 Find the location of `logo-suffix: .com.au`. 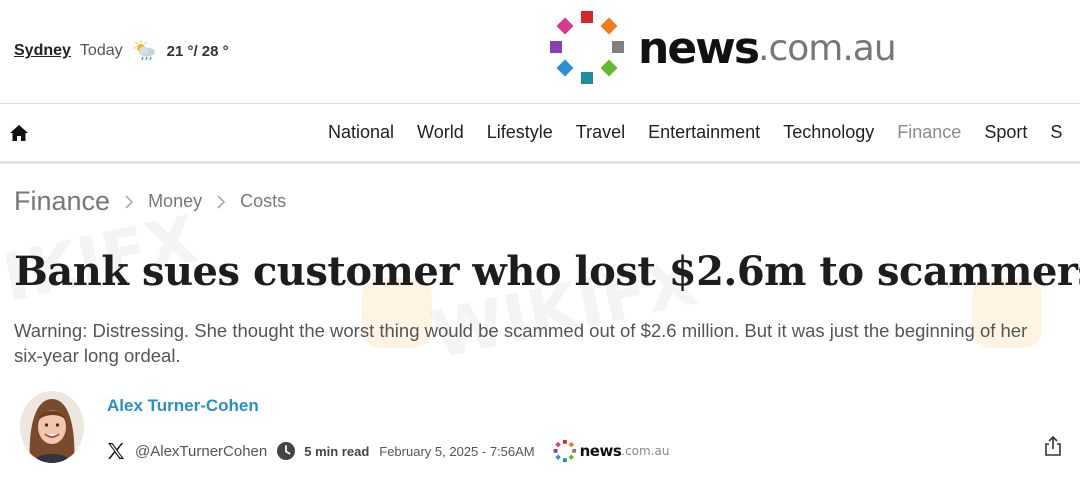

logo-suffix: .com.au is located at coordinates (827, 48).